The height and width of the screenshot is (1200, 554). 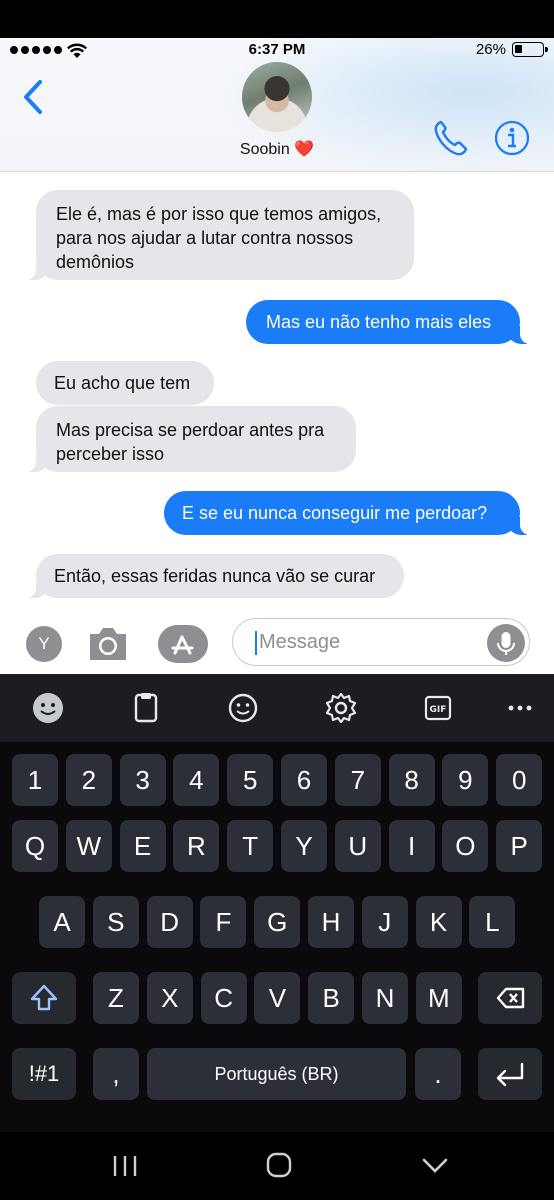 What do you see at coordinates (357, 846) in the screenshot?
I see `key-u: U` at bounding box center [357, 846].